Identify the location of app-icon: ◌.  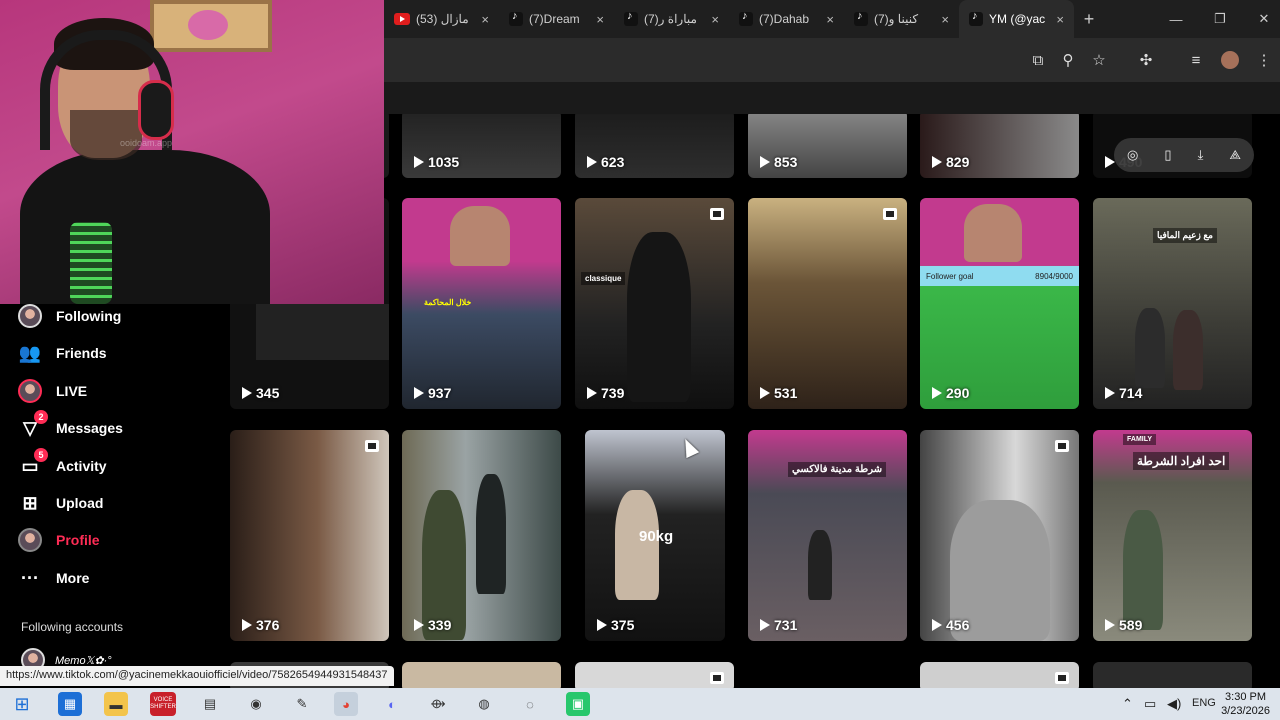
(530, 704).